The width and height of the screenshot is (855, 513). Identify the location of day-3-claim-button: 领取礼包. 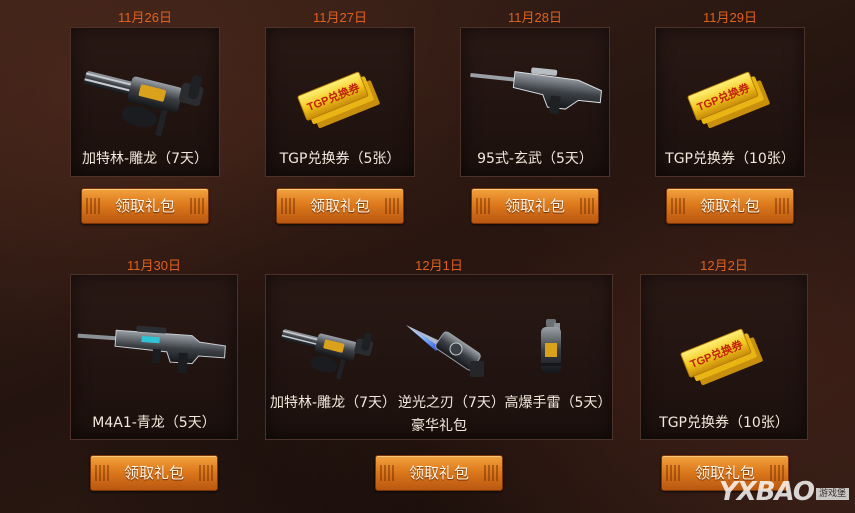
(535, 206).